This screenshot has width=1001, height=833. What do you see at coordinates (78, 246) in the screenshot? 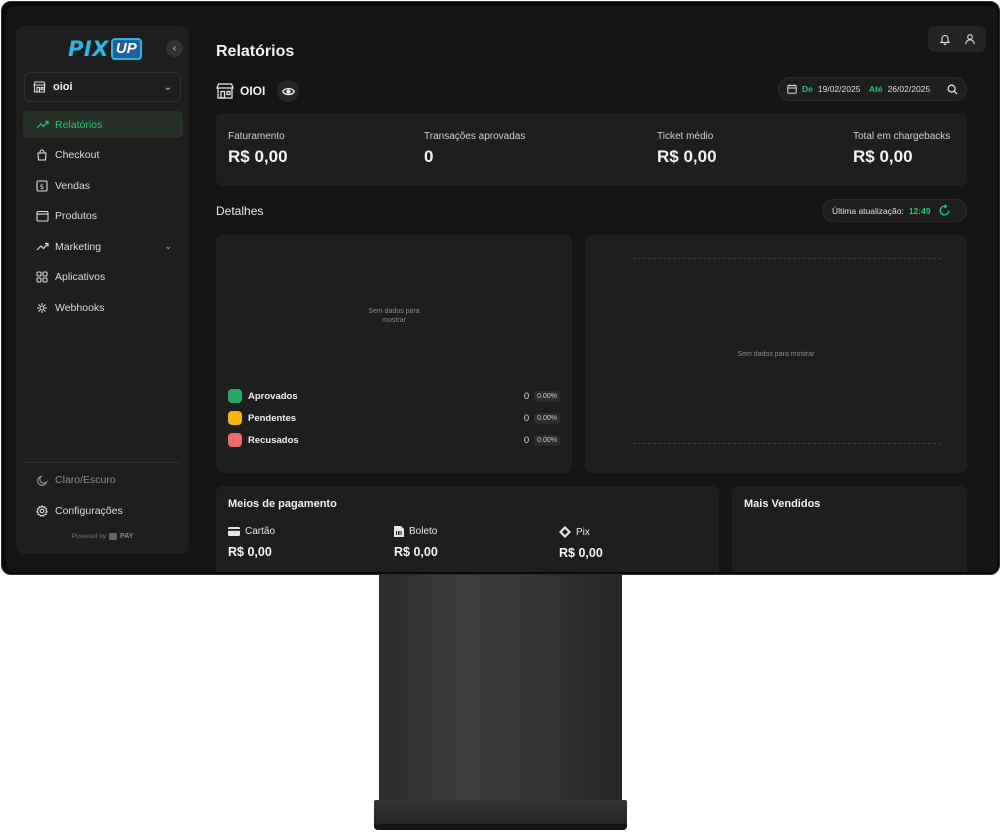
I see `sidebar-item-label: Marketing` at bounding box center [78, 246].